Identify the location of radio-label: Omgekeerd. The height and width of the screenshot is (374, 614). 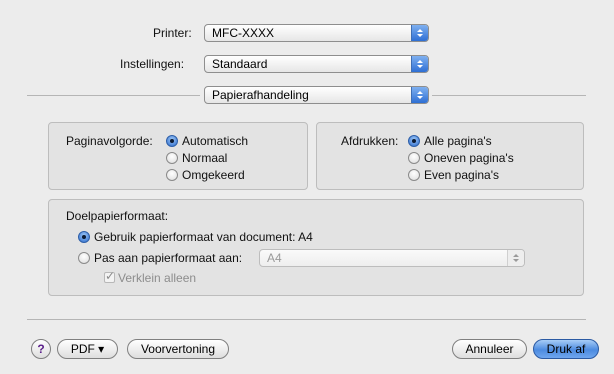
(213, 175).